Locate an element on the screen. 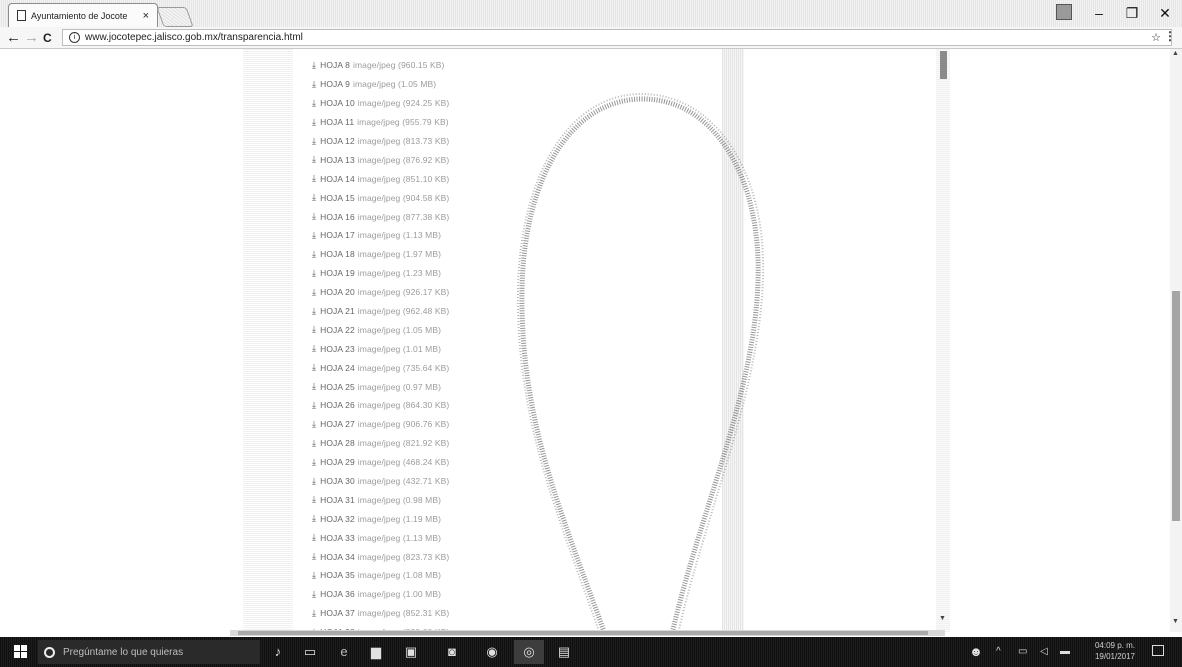  word-icon: ▤ is located at coordinates (564, 652).